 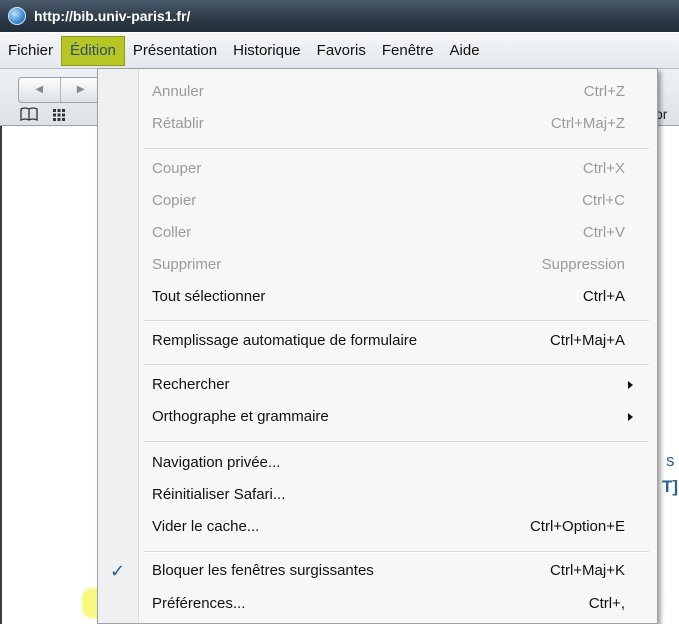 I want to click on book-icon, so click(x=29, y=116).